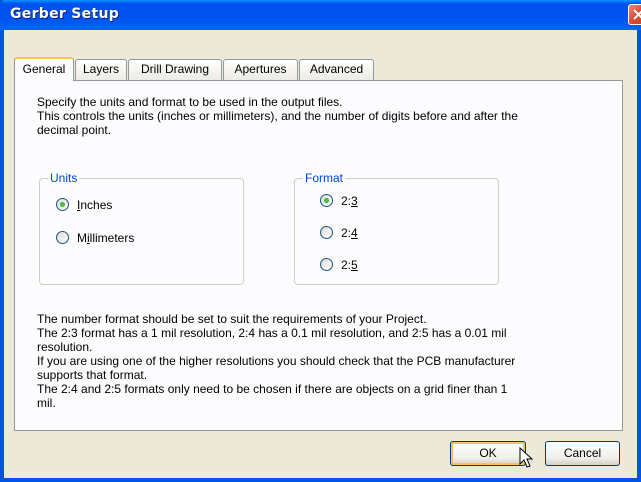 This screenshot has height=482, width=641. What do you see at coordinates (336, 69) in the screenshot?
I see `tab-advanced: Advanced` at bounding box center [336, 69].